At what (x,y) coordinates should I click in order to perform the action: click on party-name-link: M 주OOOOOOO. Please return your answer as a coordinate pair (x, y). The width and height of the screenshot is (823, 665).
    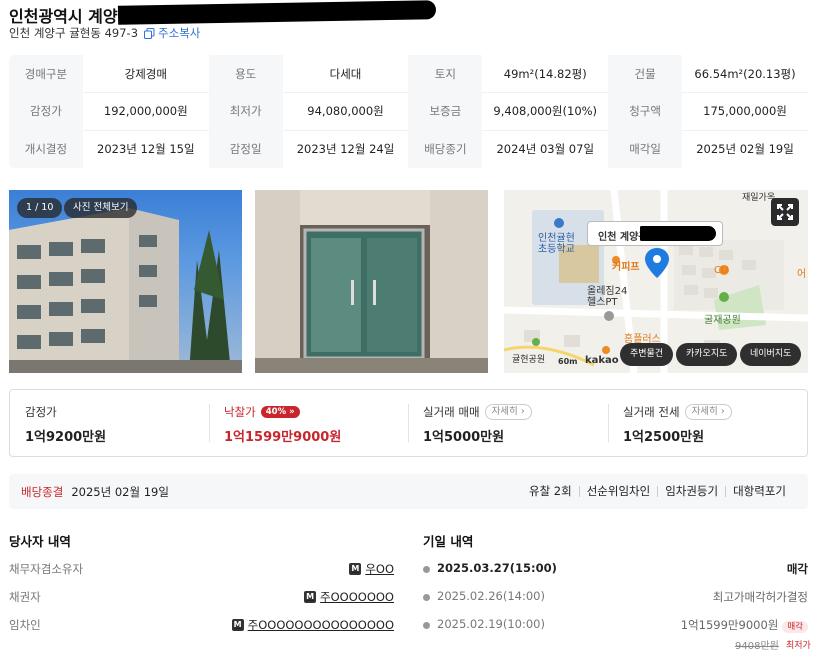
    Looking at the image, I should click on (349, 597).